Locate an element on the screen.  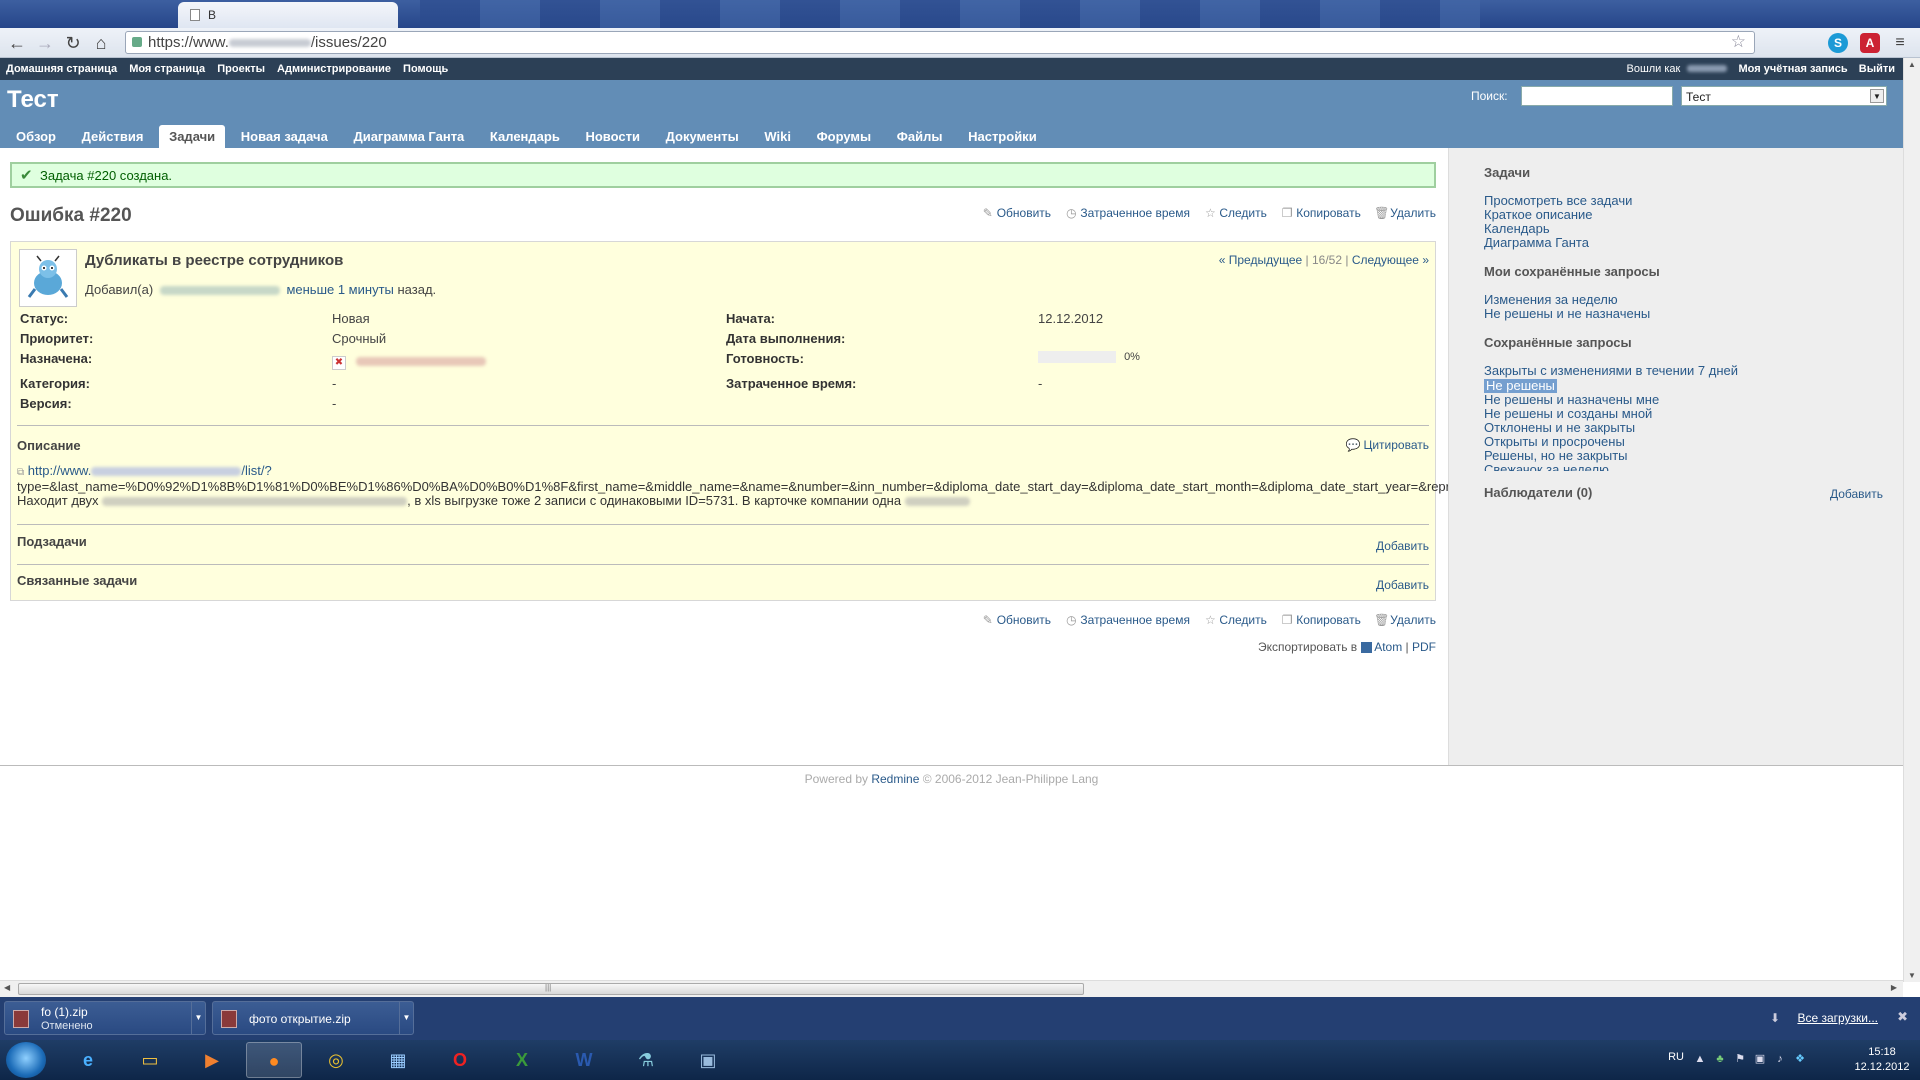
sidebar-query-created-by-me: Не решены и созданы мной is located at coordinates (1683, 414).